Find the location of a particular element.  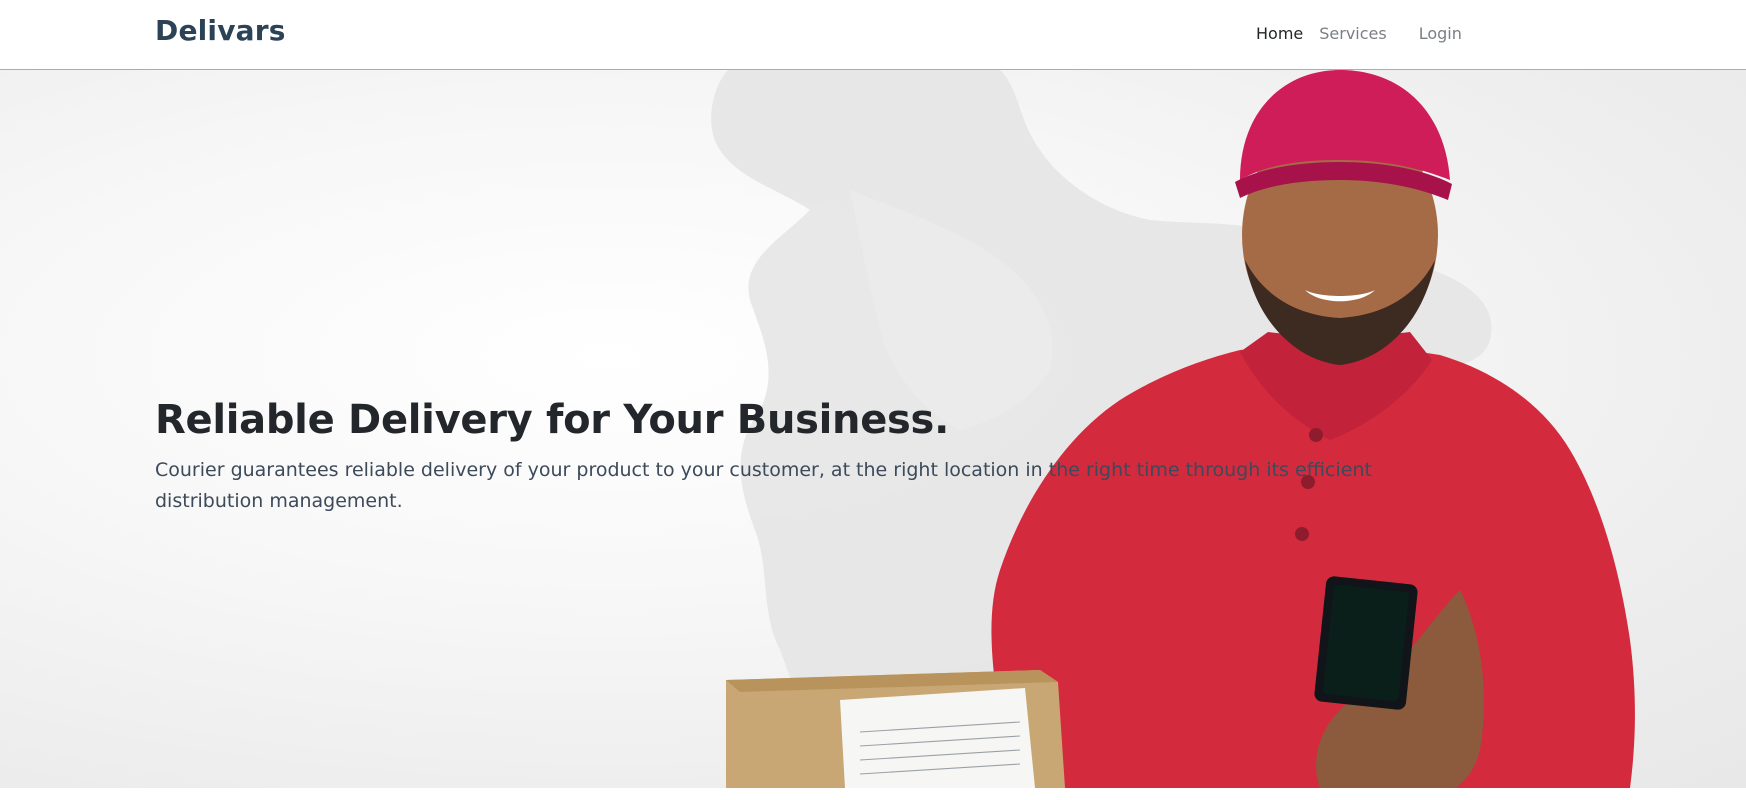

nav-link-login: Login is located at coordinates (1440, 33).